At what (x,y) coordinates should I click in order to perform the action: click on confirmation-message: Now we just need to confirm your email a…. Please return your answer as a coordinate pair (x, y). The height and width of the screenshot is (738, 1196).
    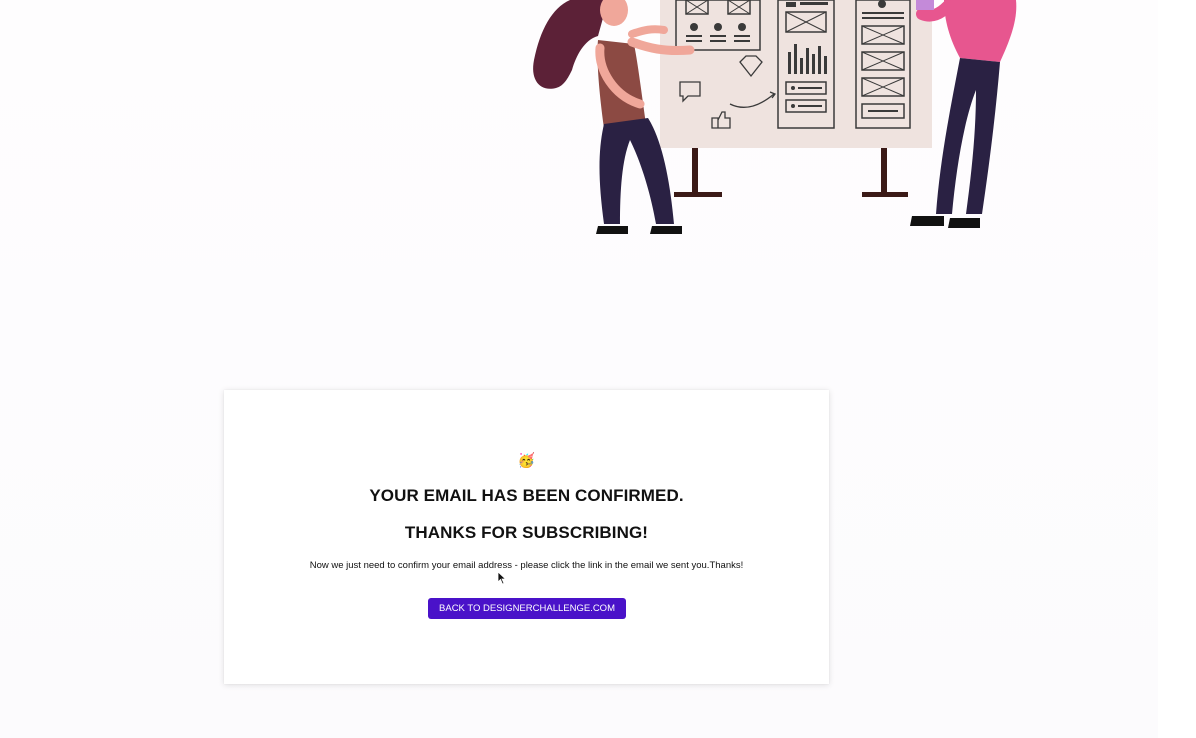
    Looking at the image, I should click on (526, 565).